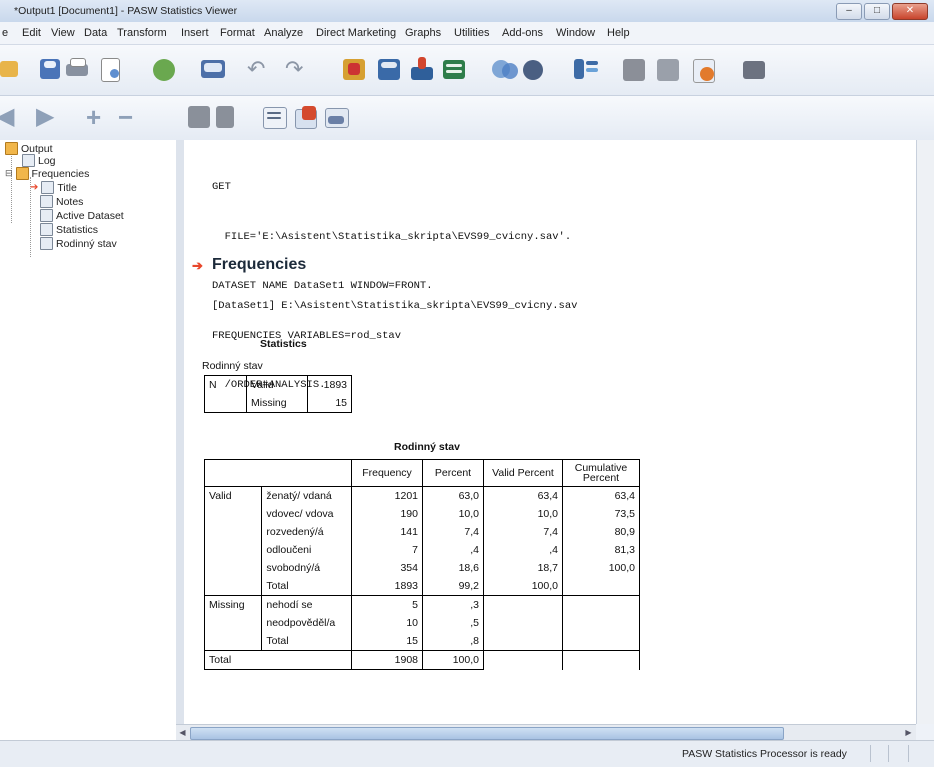 Image resolution: width=934 pixels, height=767 pixels. Describe the element at coordinates (764, 754) in the screenshot. I see `status-message: PASW Statistics Processor is ready` at that location.